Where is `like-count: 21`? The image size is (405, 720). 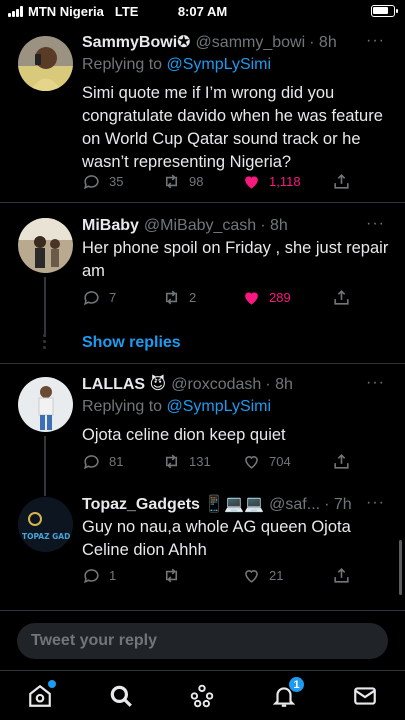
like-count: 21 is located at coordinates (276, 575).